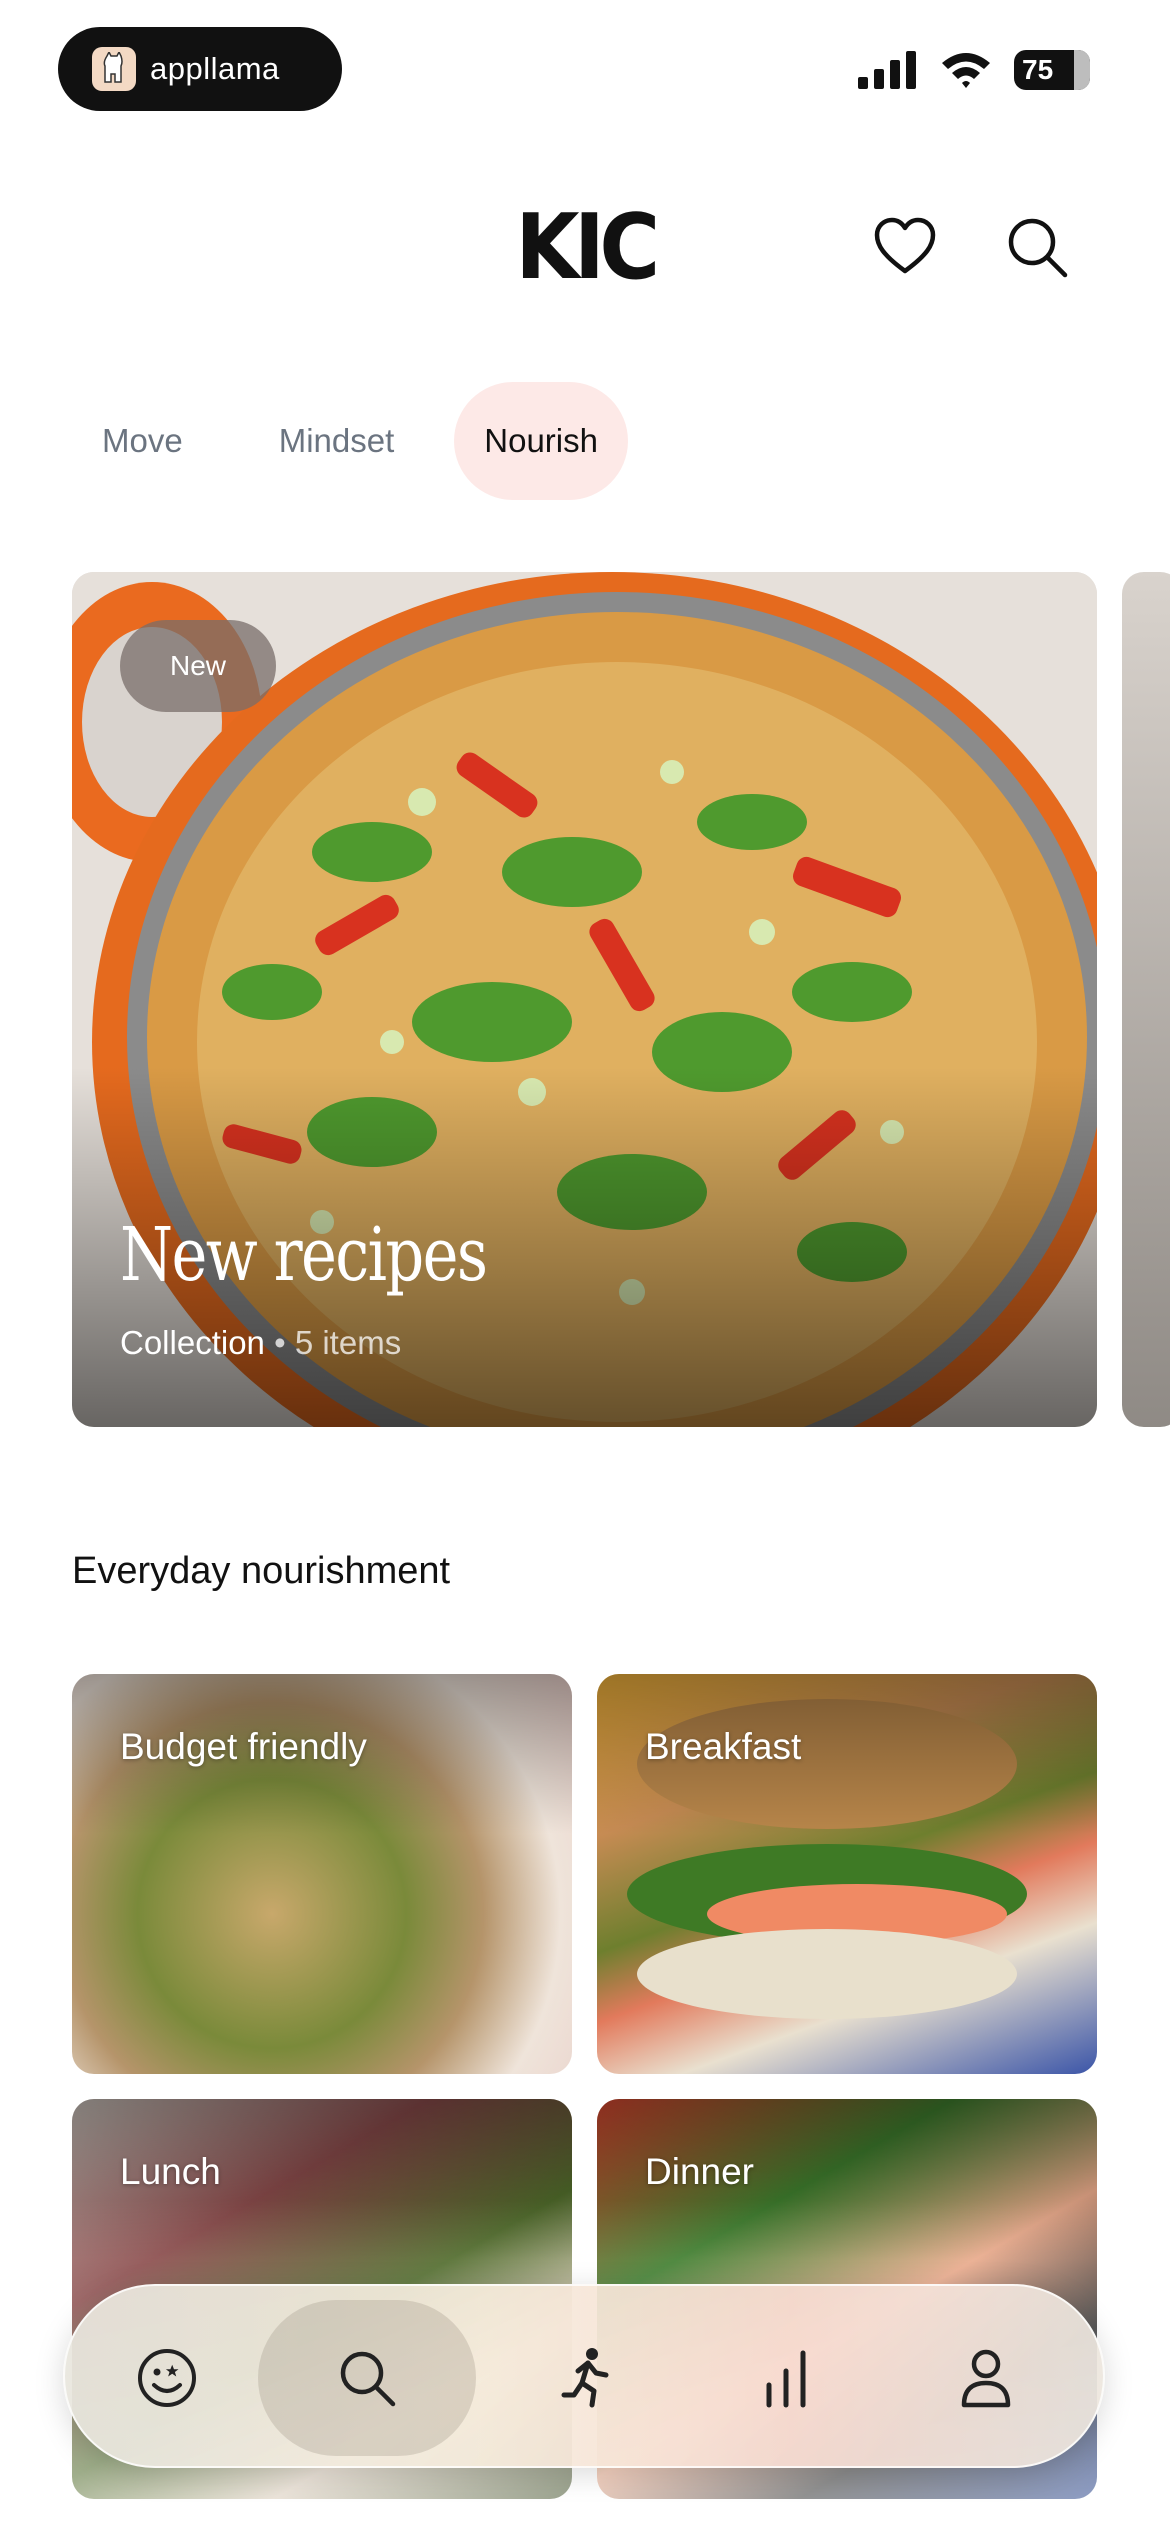 The height and width of the screenshot is (2532, 1170). I want to click on running-icon, so click(585, 2378).